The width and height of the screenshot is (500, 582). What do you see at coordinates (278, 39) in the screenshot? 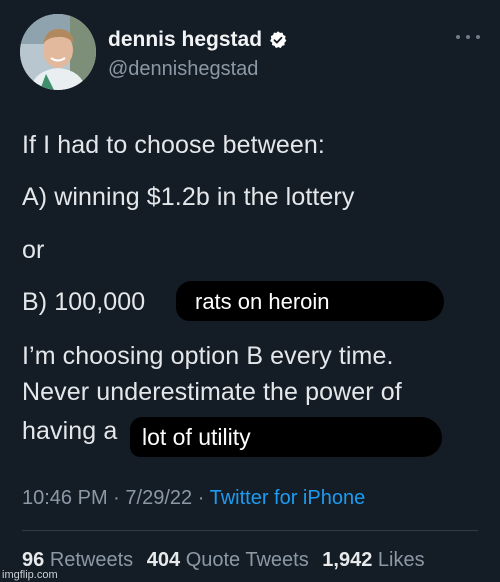
I see `verified-badge-icon` at bounding box center [278, 39].